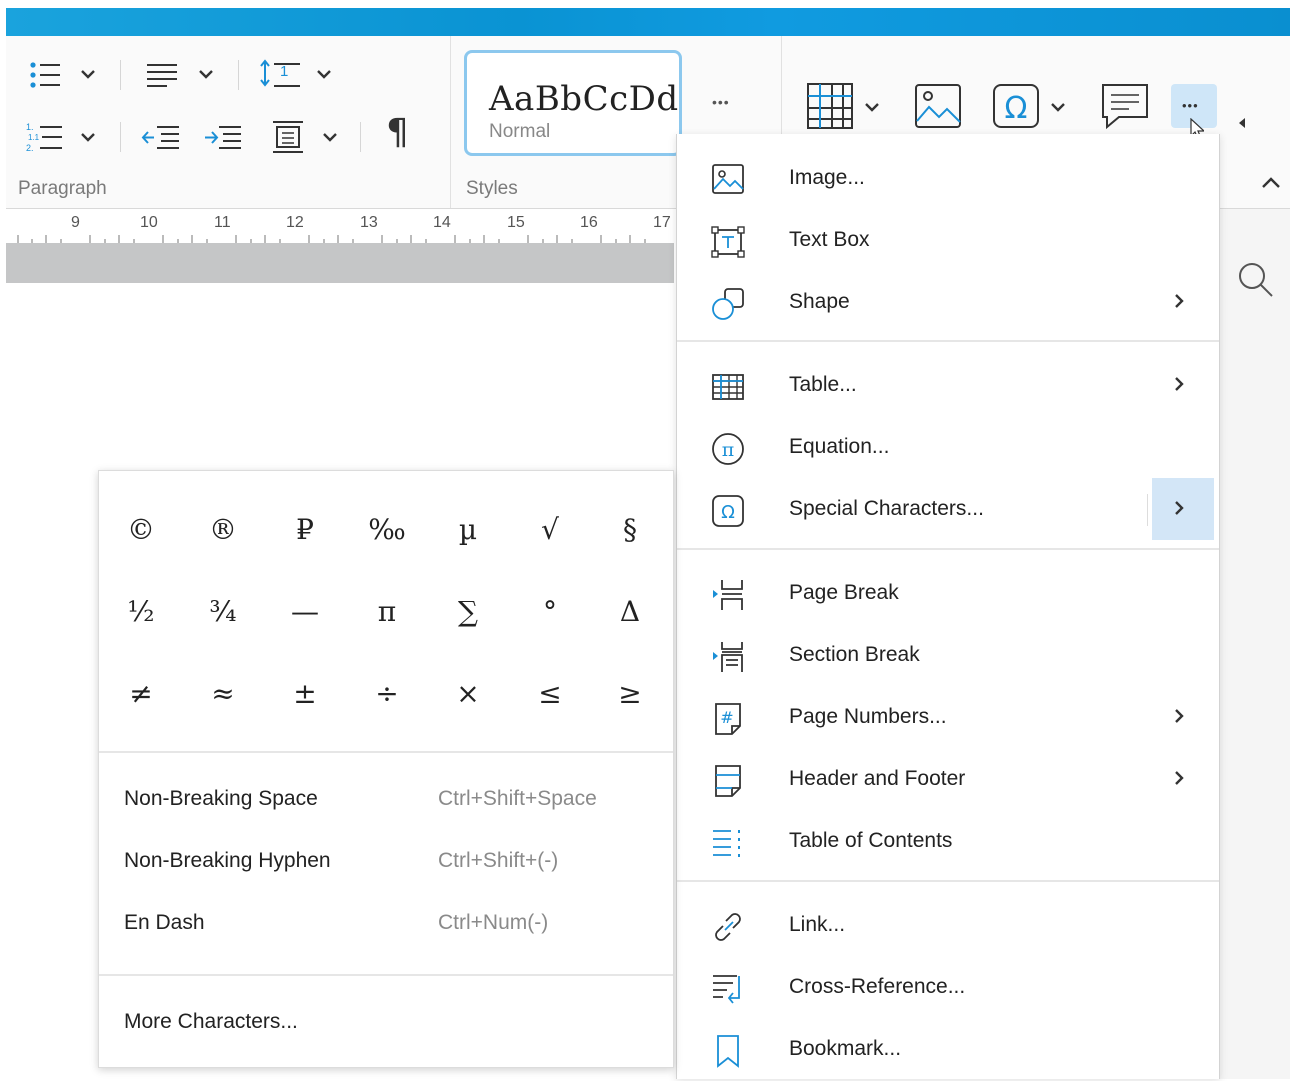  Describe the element at coordinates (206, 74) in the screenshot. I see `align-chevron-down-icon` at that location.